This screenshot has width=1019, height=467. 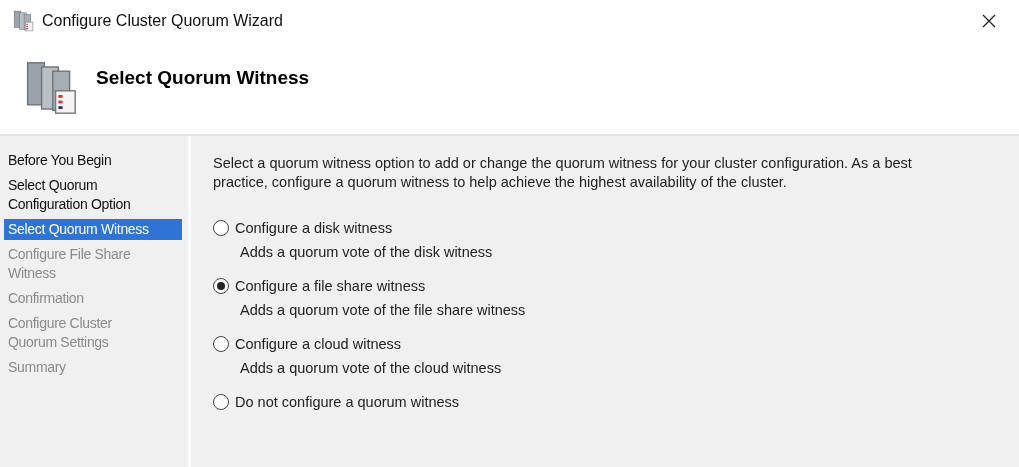 I want to click on close-icon, so click(x=989, y=21).